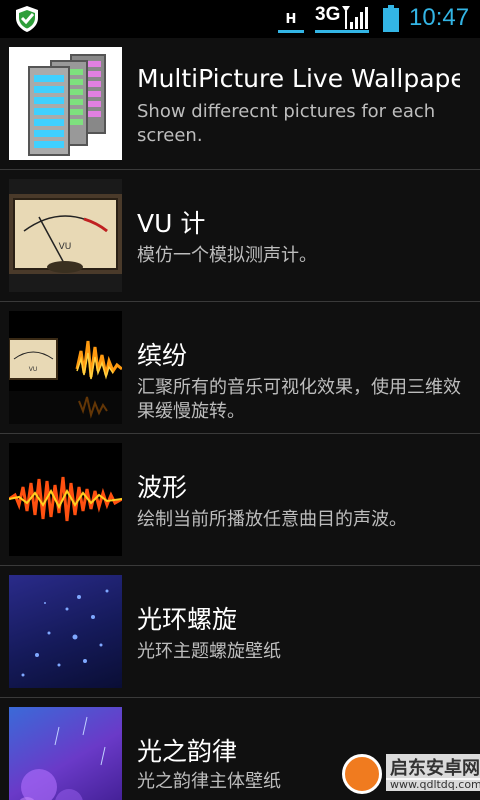 This screenshot has width=480, height=800. I want to click on battery-icon, so click(391, 18).